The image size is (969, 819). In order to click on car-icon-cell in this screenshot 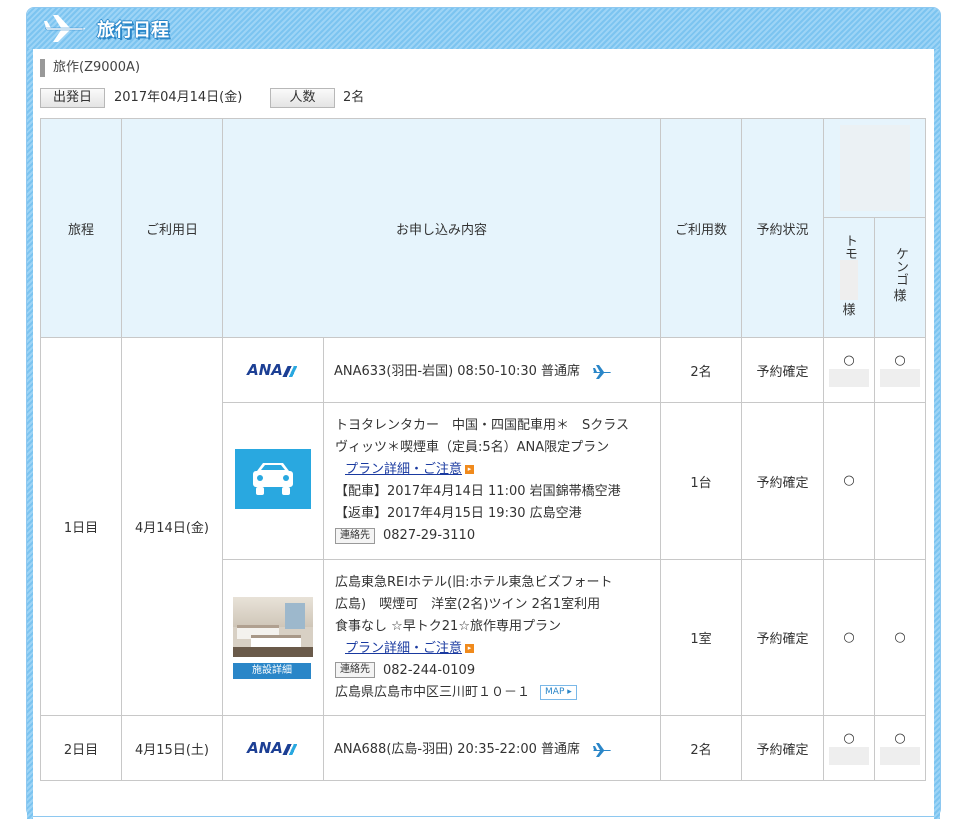, I will do `click(273, 481)`.